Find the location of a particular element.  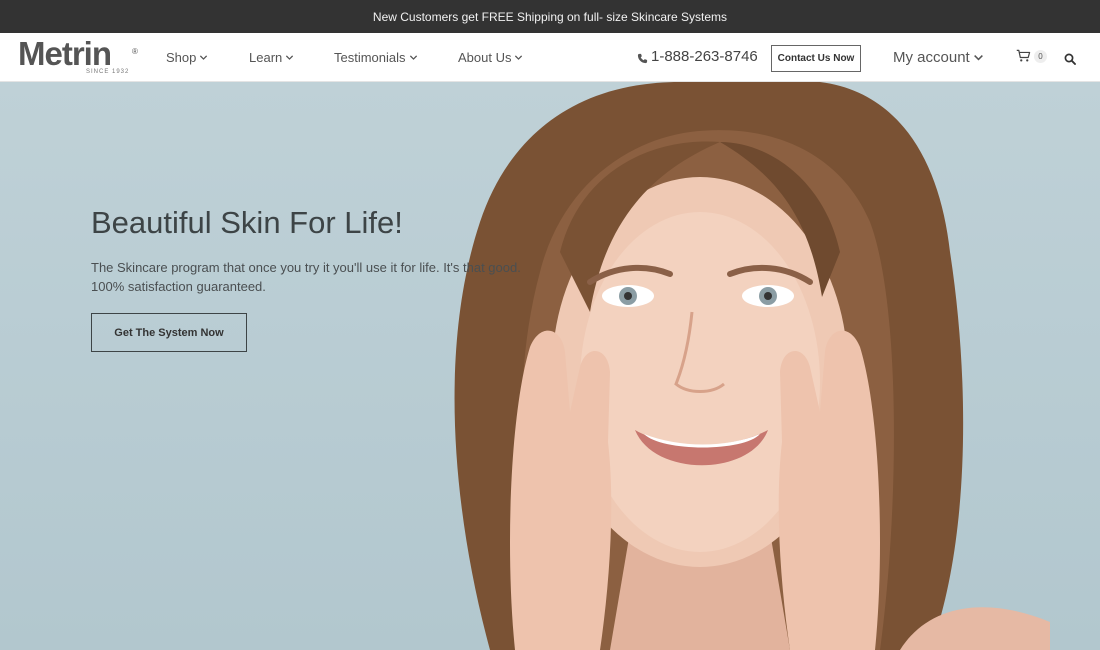

cart-button: 0 is located at coordinates (1031, 56).